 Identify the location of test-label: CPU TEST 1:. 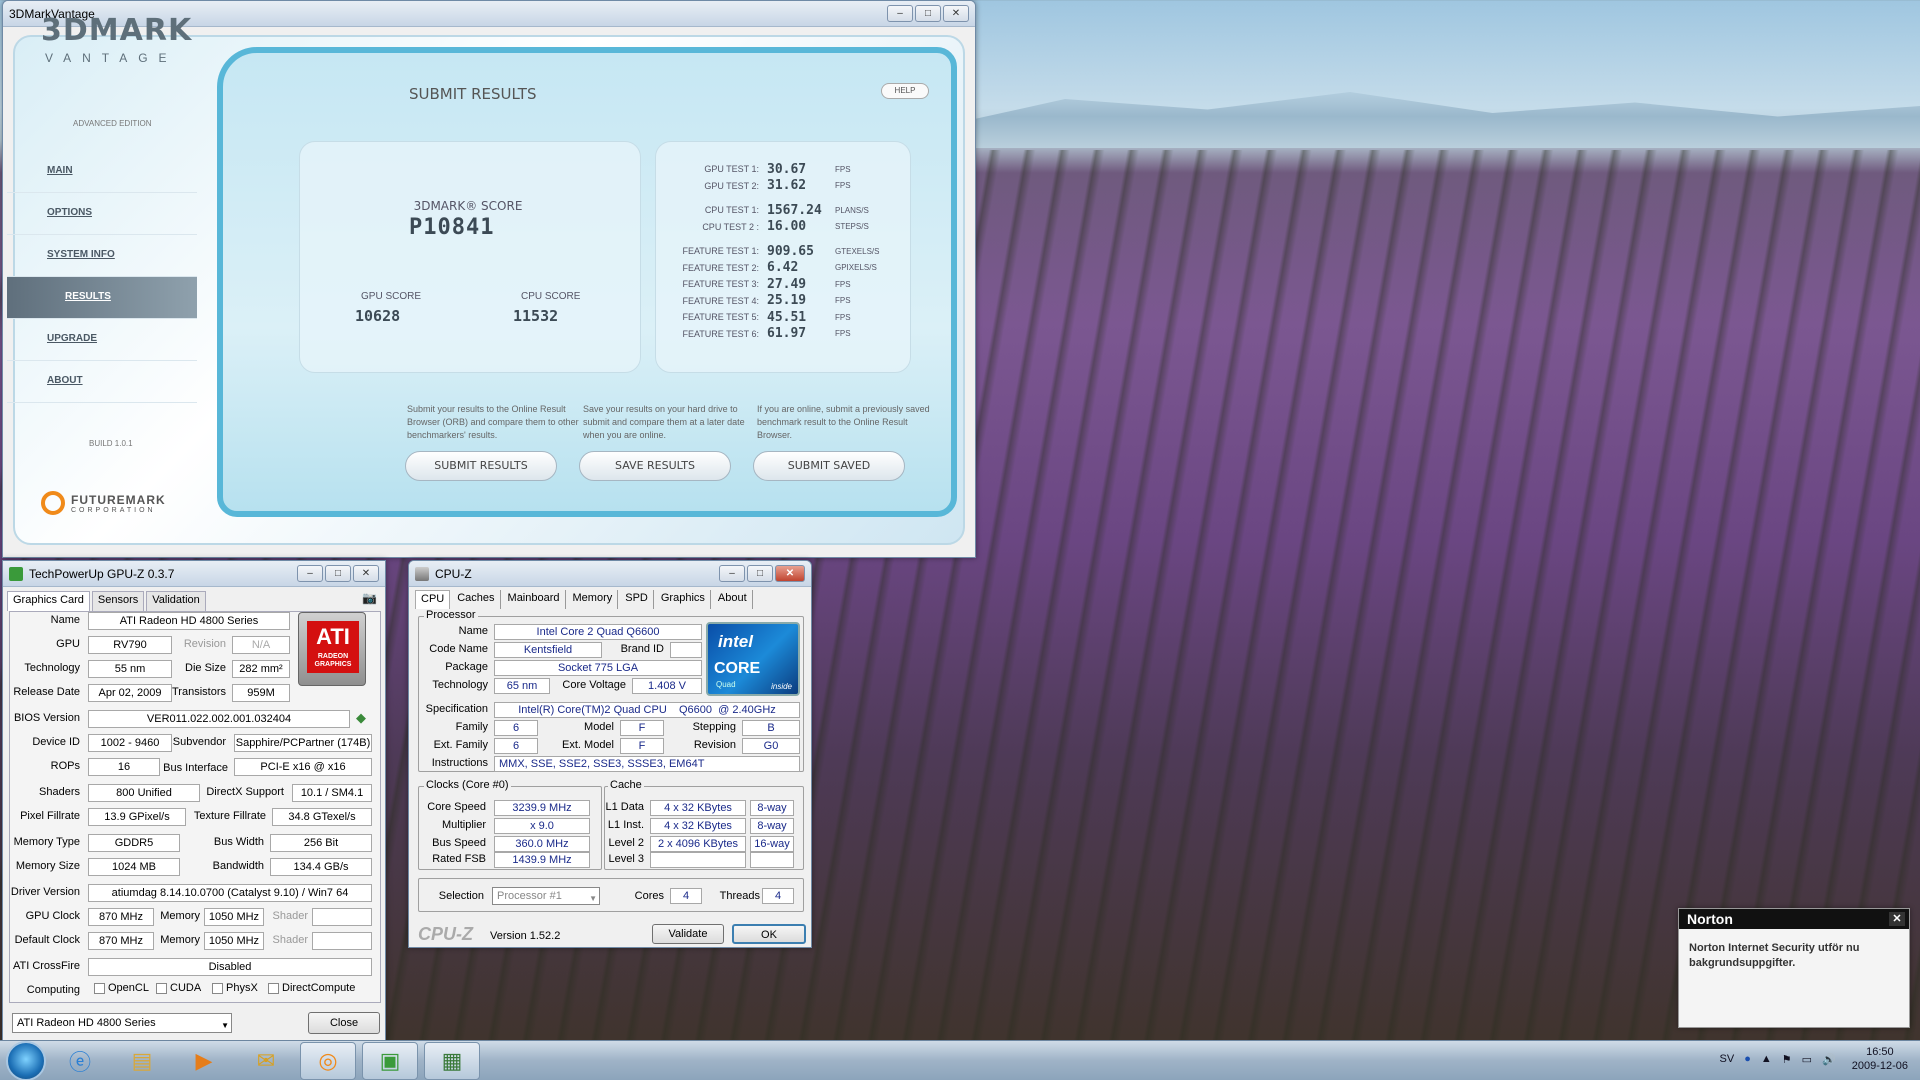
(731, 210).